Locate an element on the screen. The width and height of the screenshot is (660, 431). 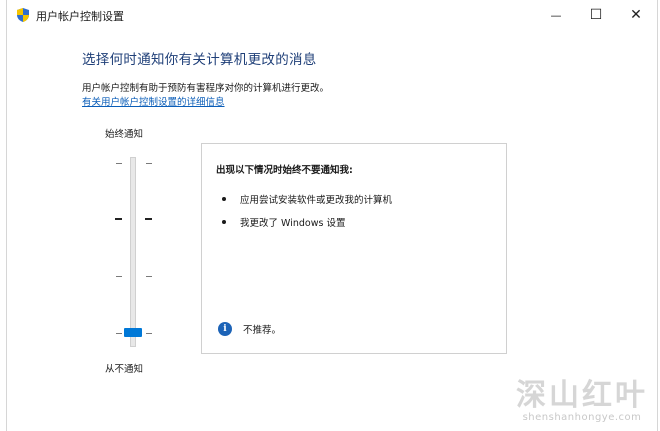
window-title: 用户帐户控制设置 is located at coordinates (80, 16).